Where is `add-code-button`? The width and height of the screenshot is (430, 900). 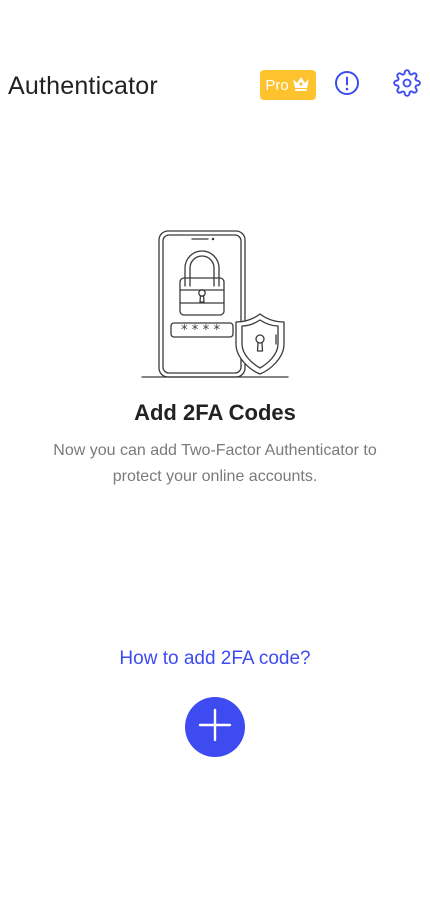
add-code-button is located at coordinates (215, 727).